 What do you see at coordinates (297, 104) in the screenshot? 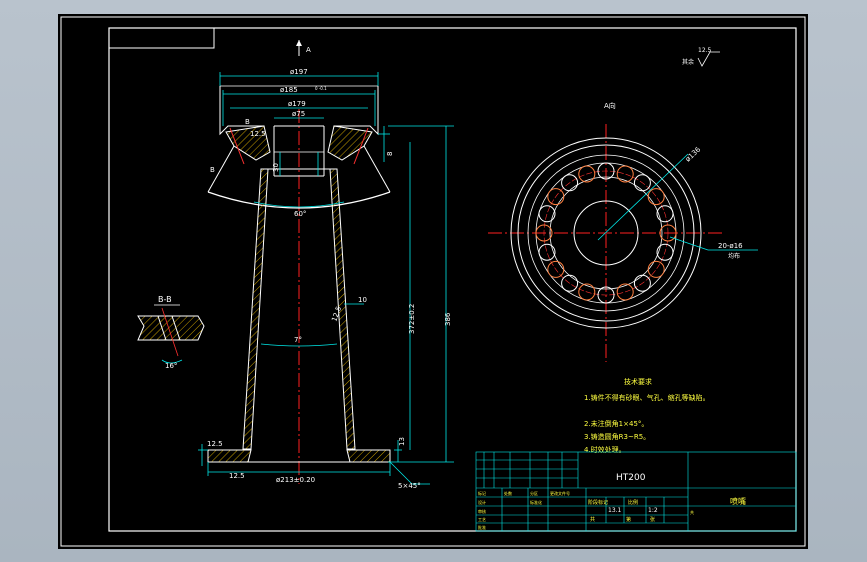
I see `dim-d179: ø179` at bounding box center [297, 104].